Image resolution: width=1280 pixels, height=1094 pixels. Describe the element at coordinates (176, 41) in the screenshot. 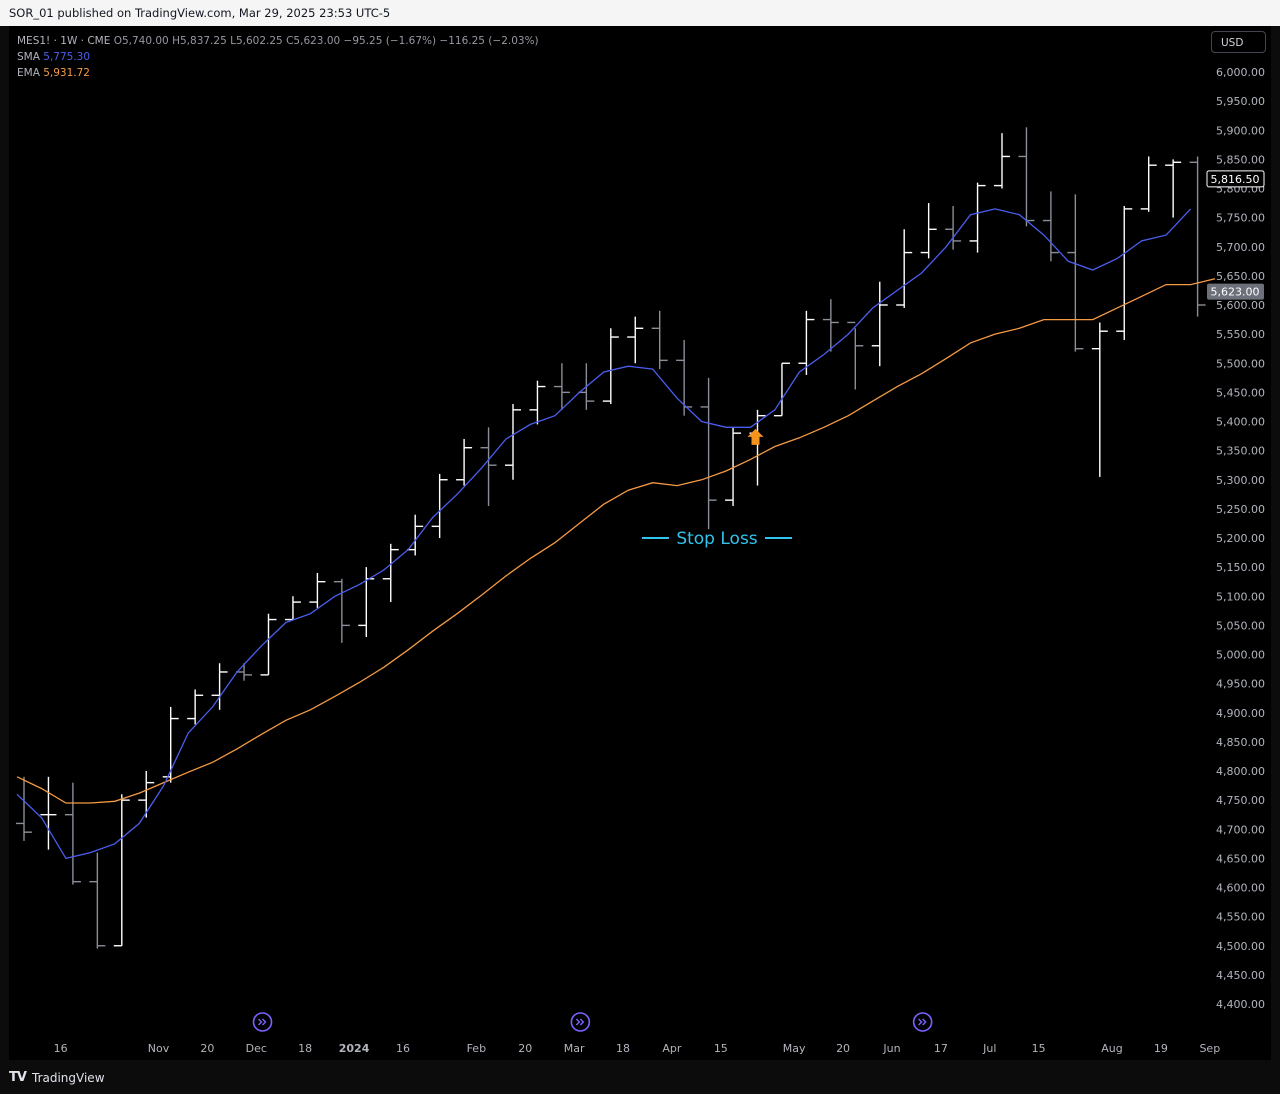

I see `ohlc-h-label: H` at that location.